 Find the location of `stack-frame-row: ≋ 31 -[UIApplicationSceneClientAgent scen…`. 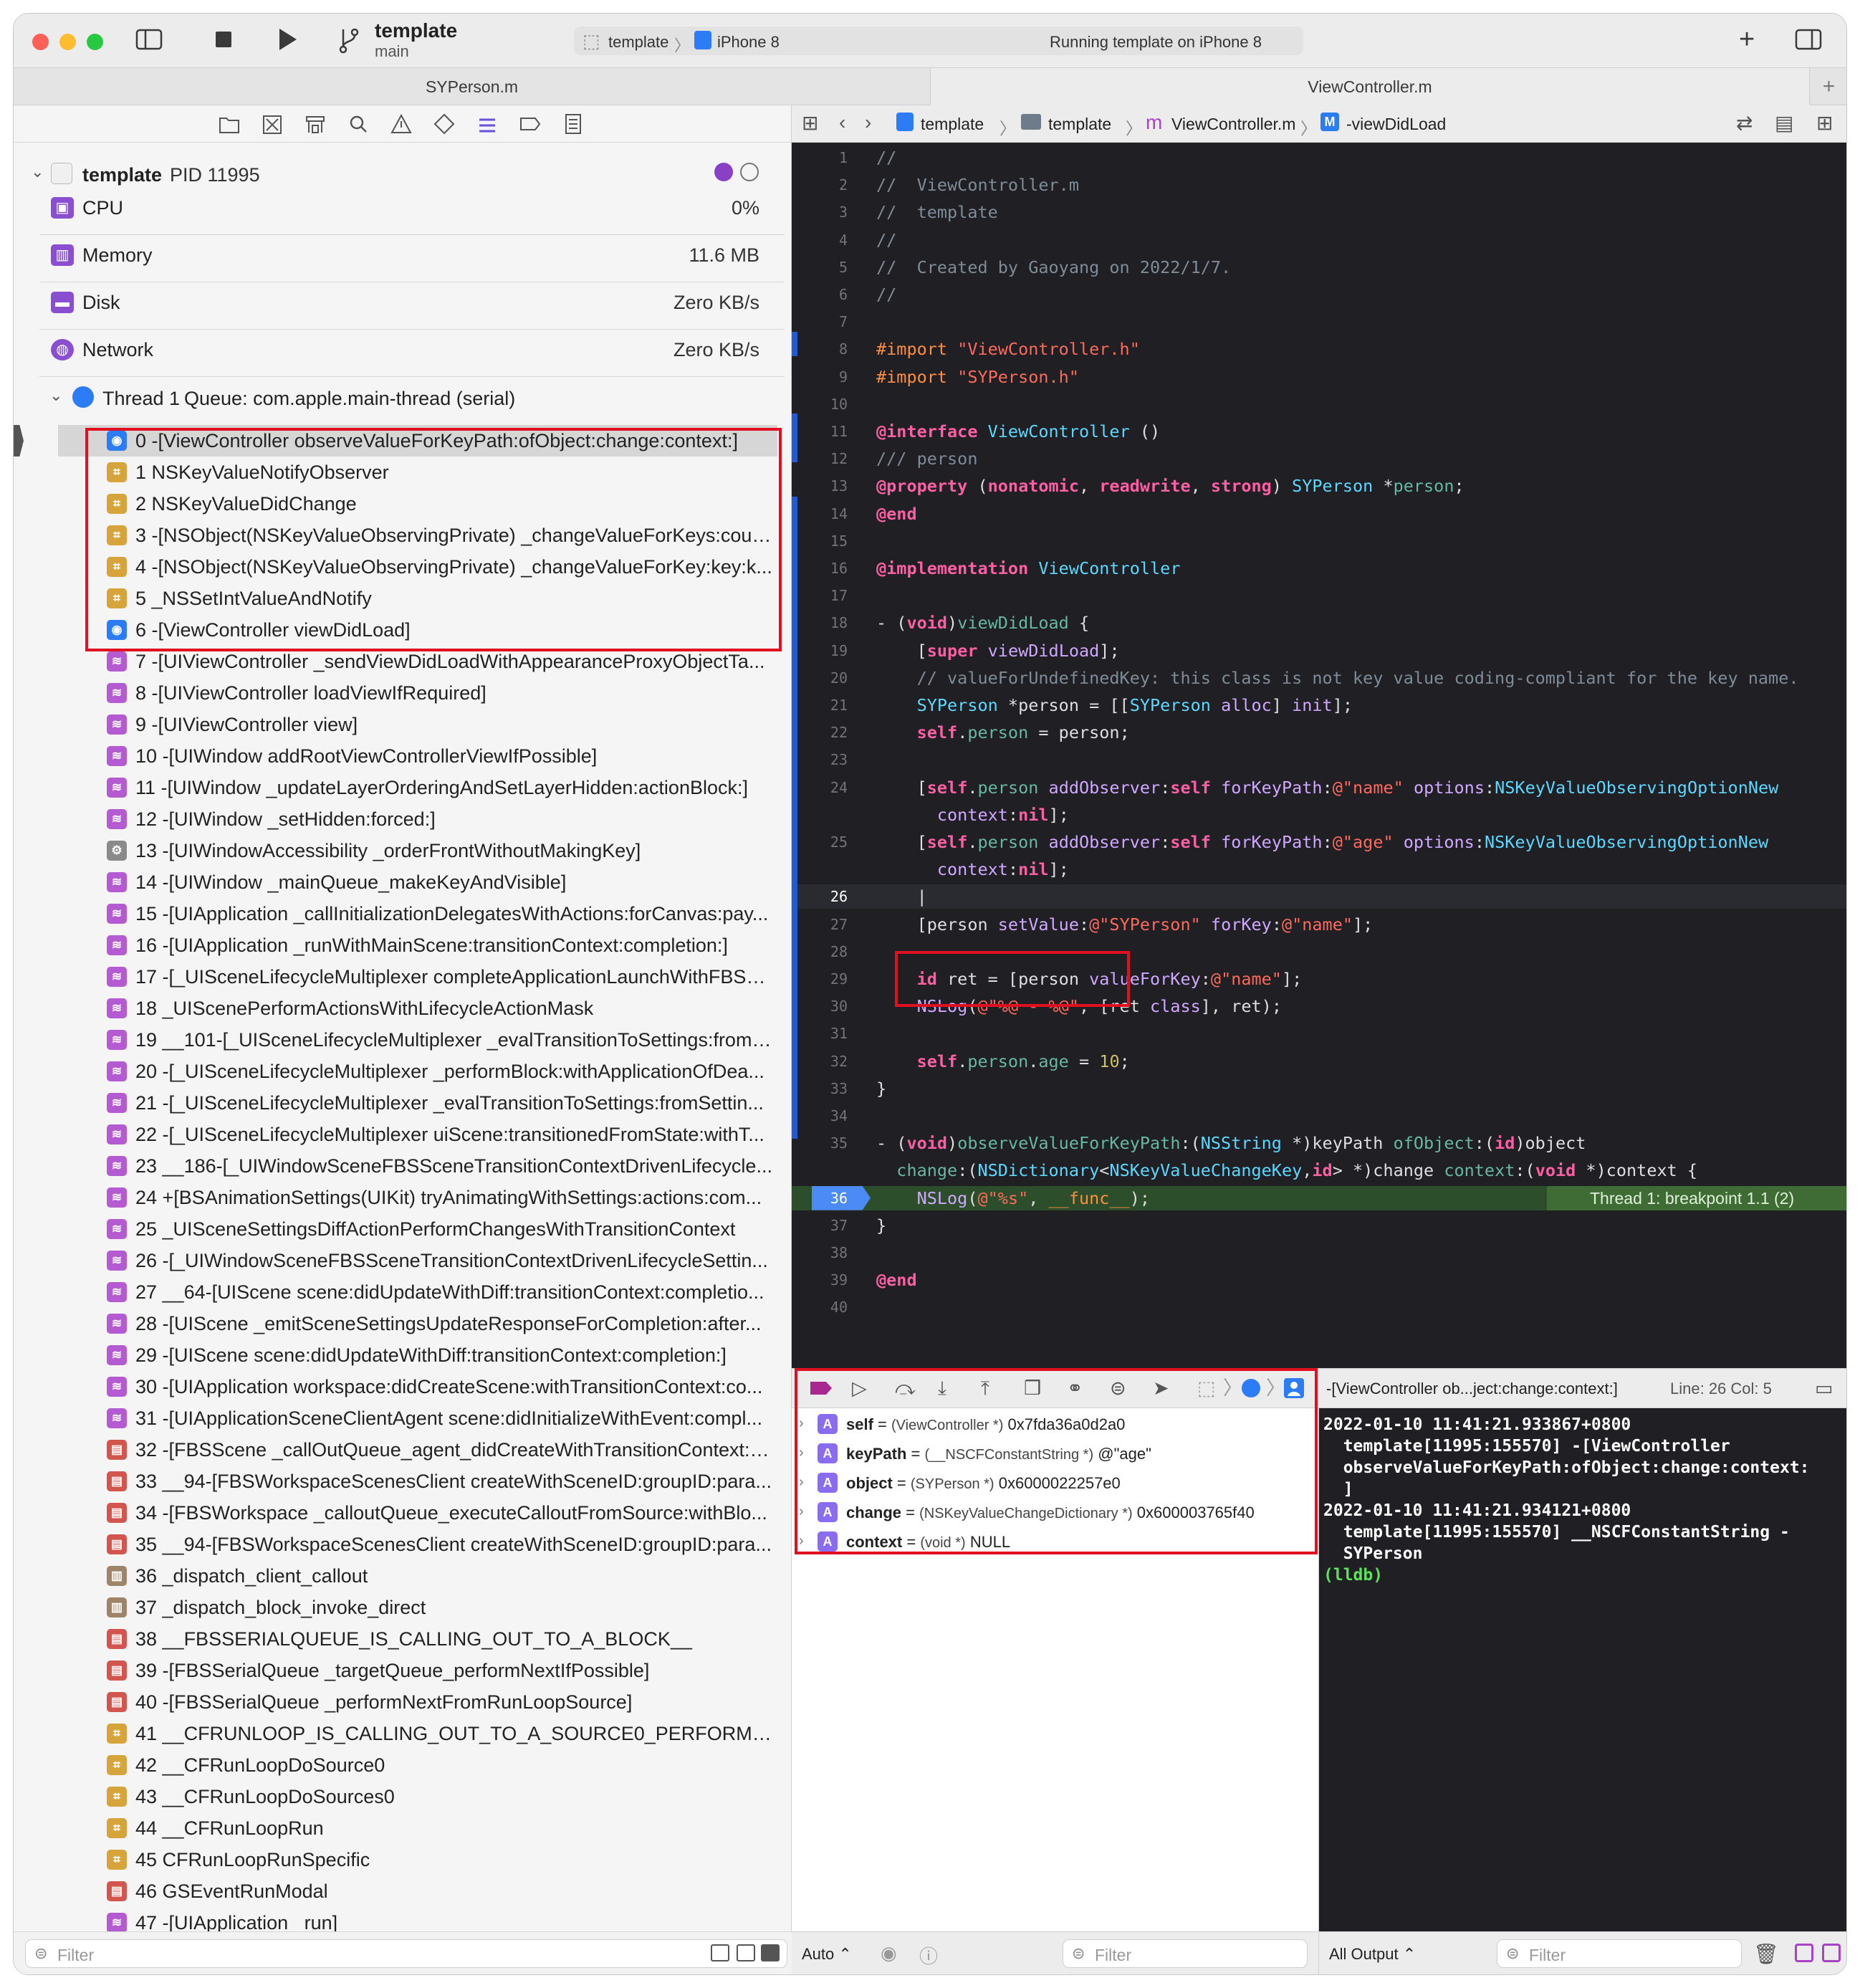

stack-frame-row: ≋ 31 -[UIApplicationSceneClientAgent scen… is located at coordinates (417, 1418).